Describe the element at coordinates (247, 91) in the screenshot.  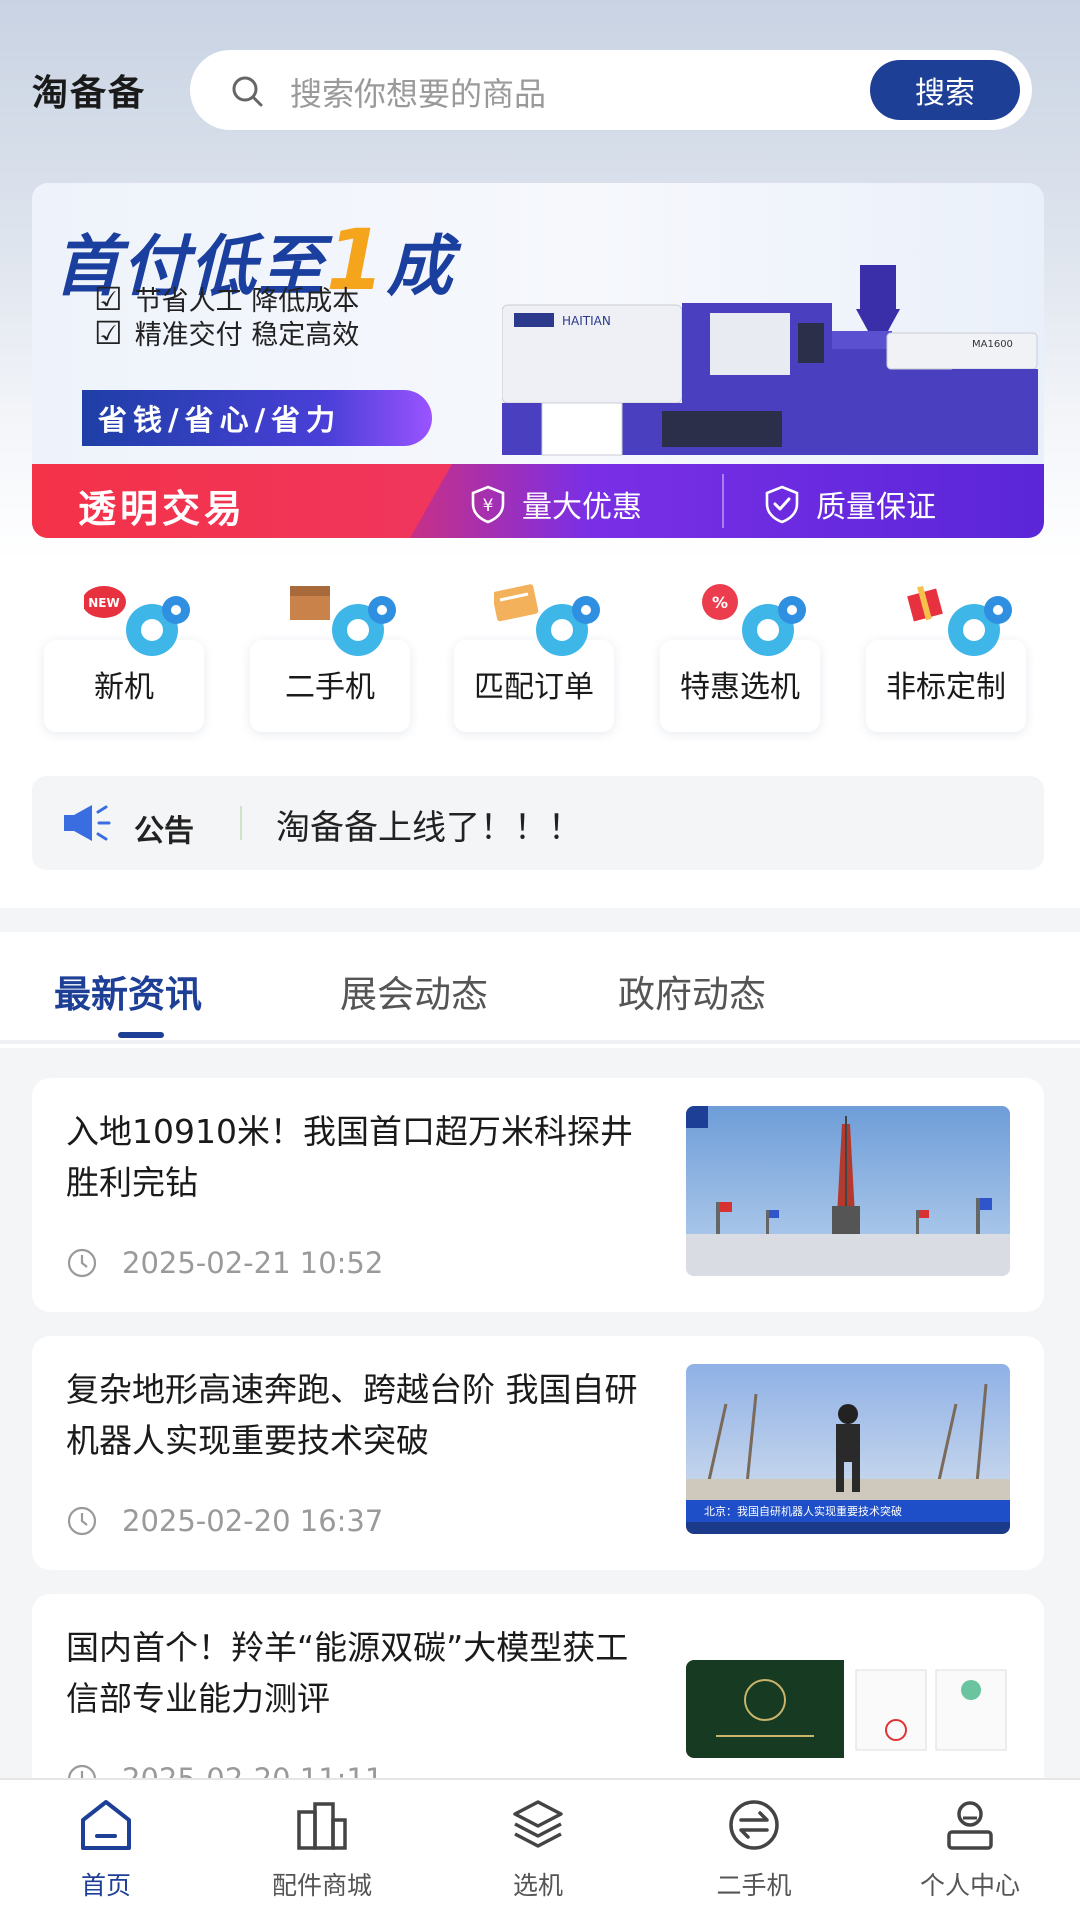
I see `search-icon` at that location.